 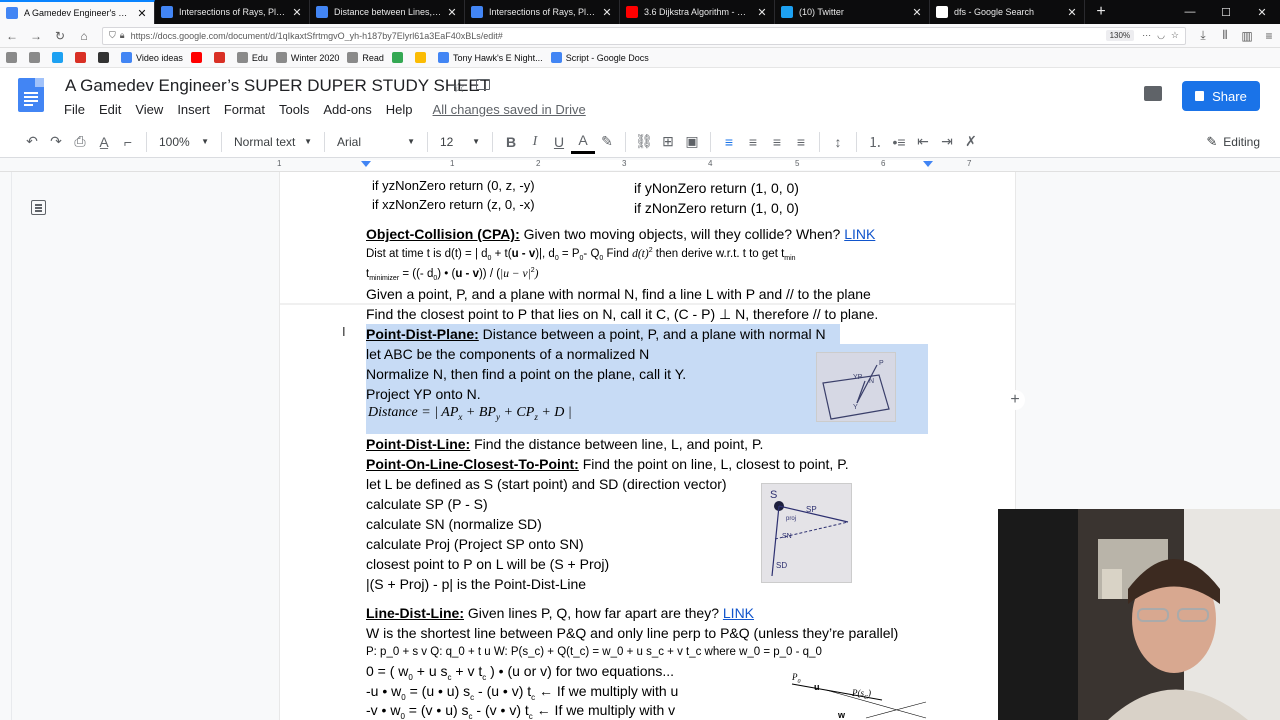 What do you see at coordinates (365, 57) in the screenshot?
I see `bookmark-item: Read` at bounding box center [365, 57].